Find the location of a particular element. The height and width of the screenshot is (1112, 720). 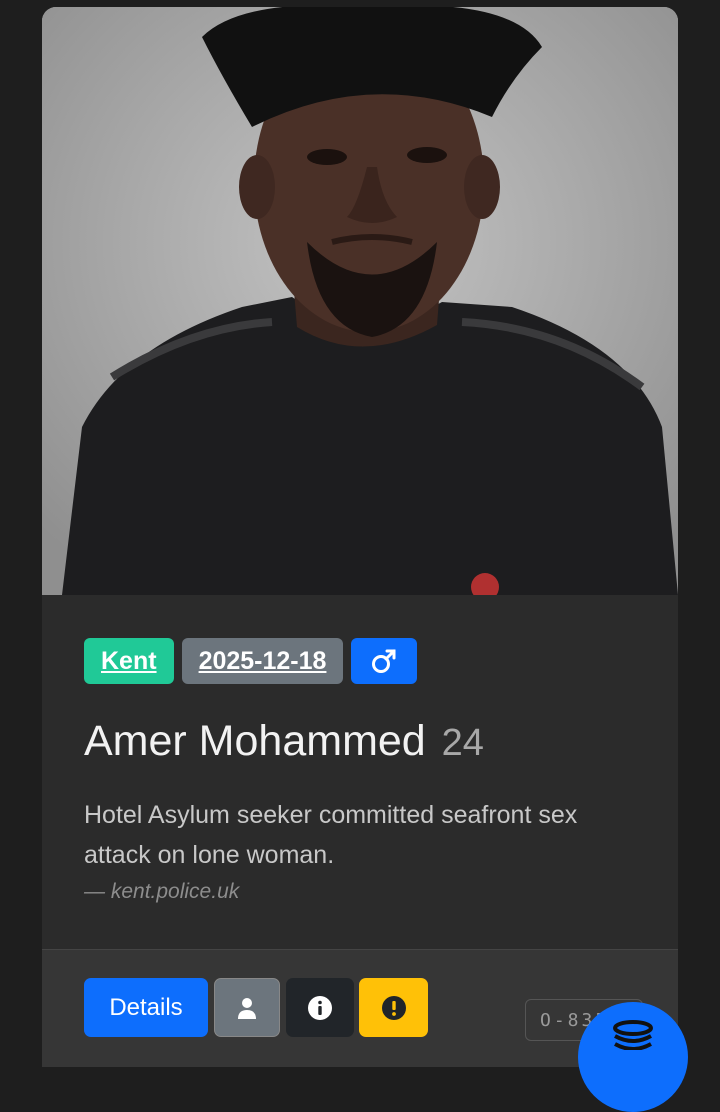

name-text: Amer Mohammed is located at coordinates (255, 741).